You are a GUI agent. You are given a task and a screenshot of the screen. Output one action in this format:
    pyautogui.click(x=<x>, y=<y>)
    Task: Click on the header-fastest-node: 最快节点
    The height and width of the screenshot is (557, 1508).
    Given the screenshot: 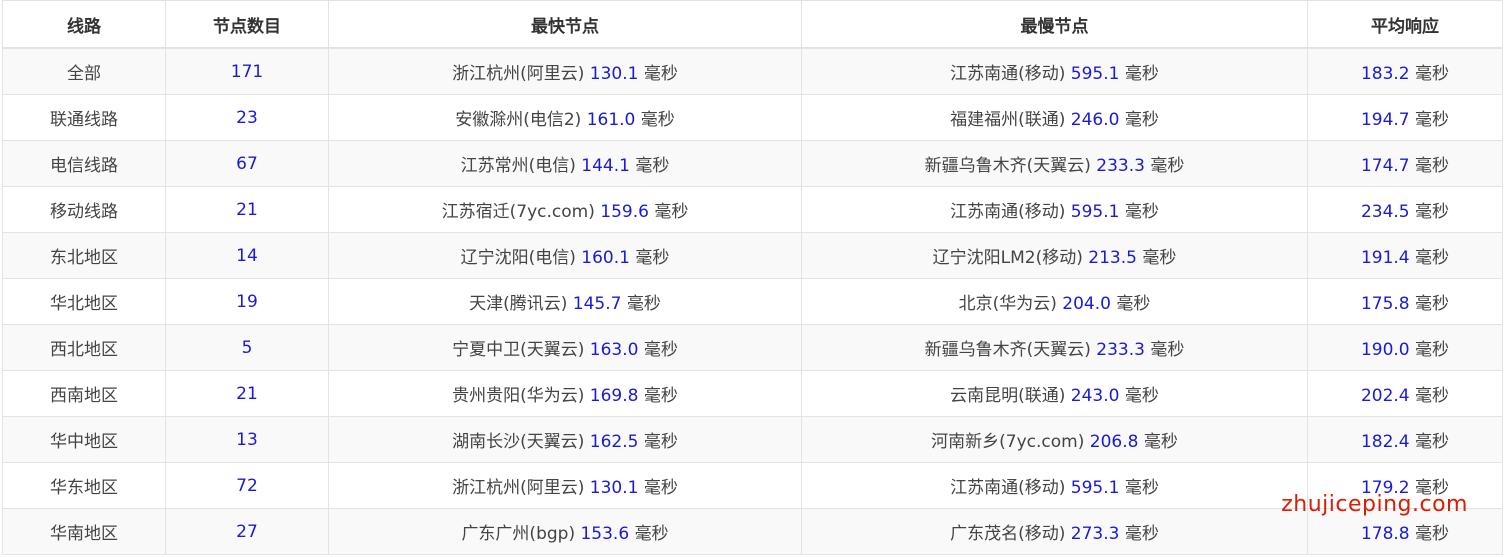 What is the action you would take?
    pyautogui.click(x=565, y=24)
    